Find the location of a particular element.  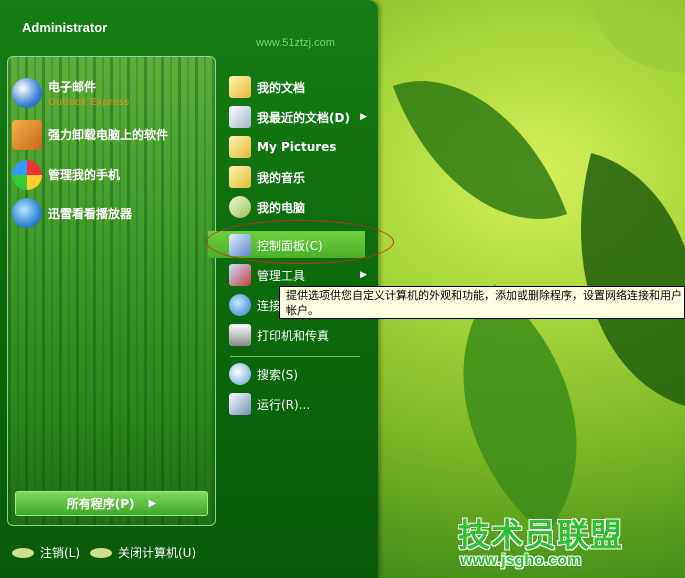

place-item-my-documents: 我的文档 is located at coordinates (304, 87).